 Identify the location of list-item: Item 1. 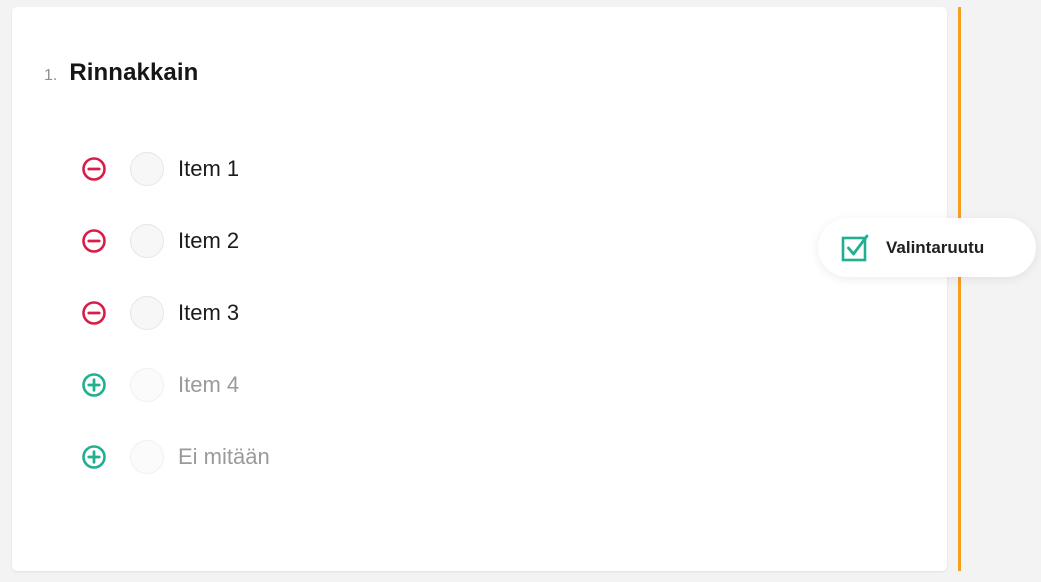
(175, 169).